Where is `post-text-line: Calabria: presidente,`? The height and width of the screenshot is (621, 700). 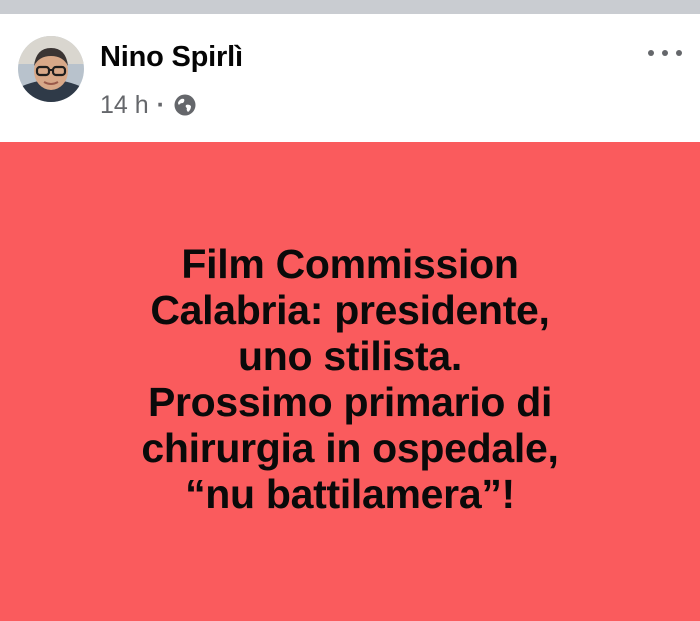 post-text-line: Calabria: presidente, is located at coordinates (350, 309).